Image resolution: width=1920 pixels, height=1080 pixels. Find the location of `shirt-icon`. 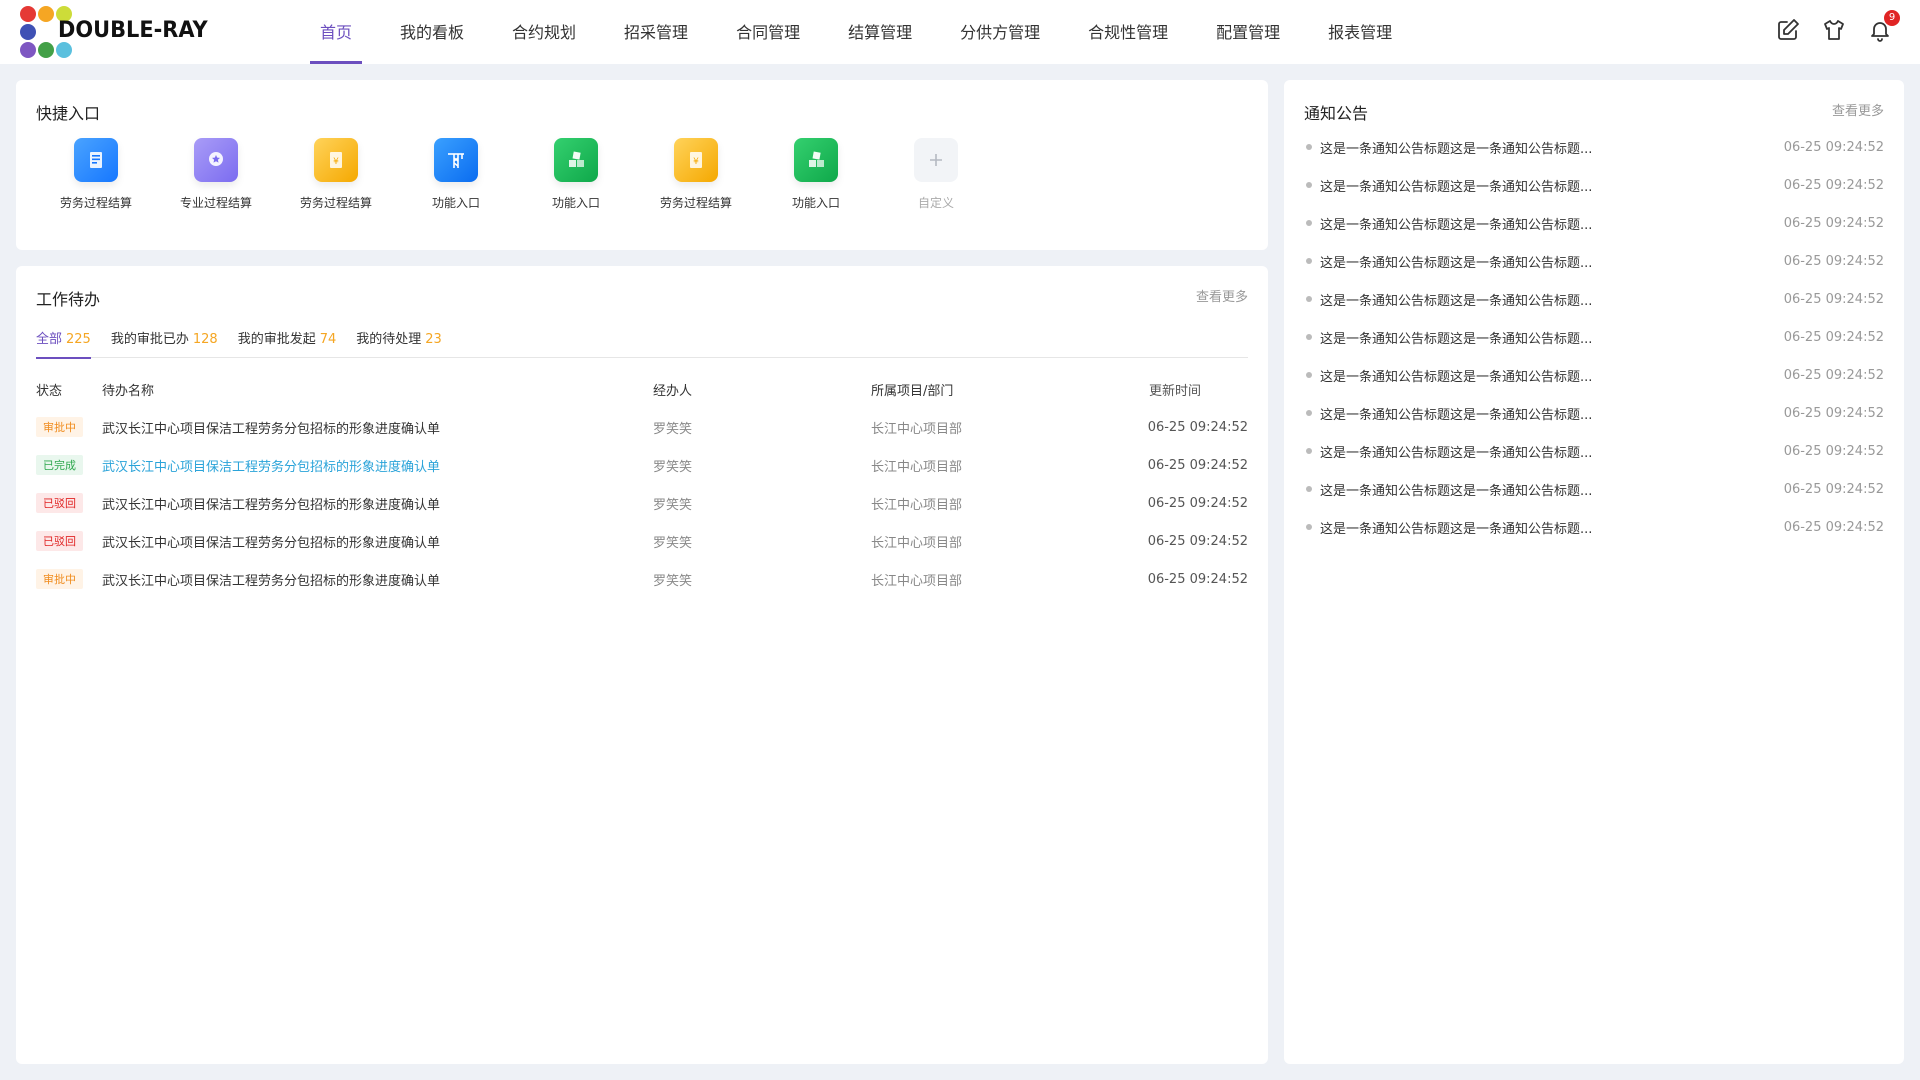

shirt-icon is located at coordinates (1834, 30).